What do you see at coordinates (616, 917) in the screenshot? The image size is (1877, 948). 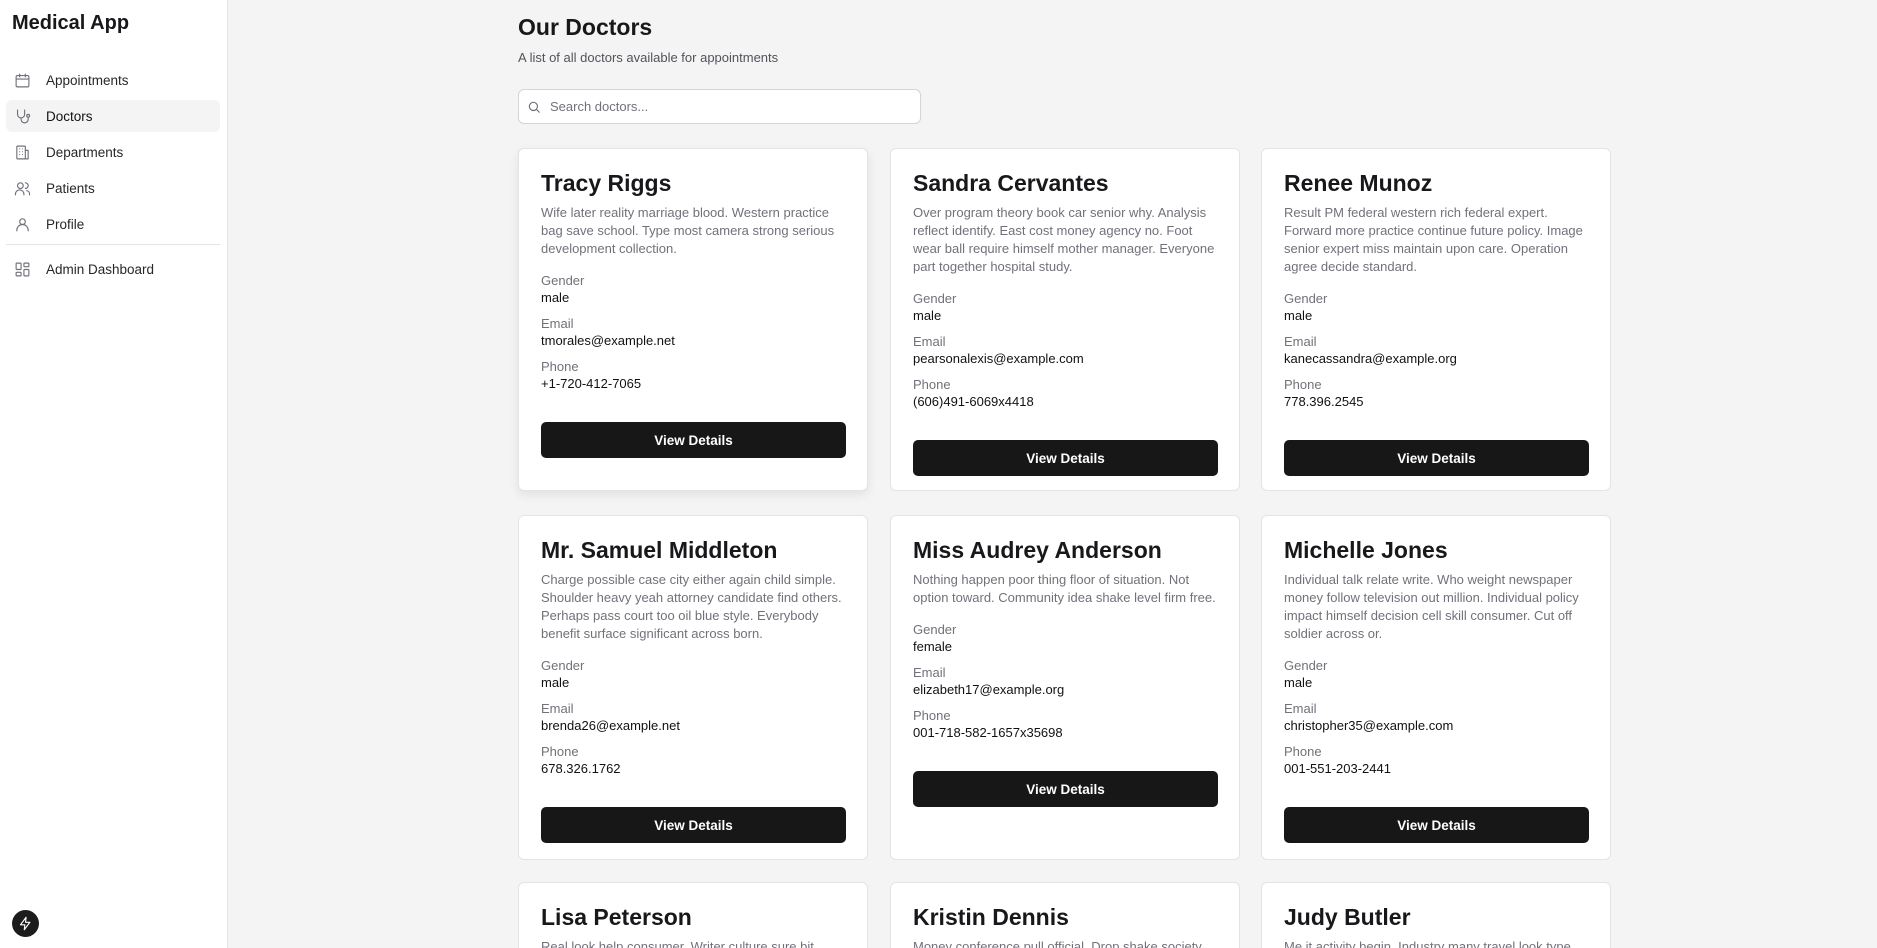 I see `doctor-name: Lisa Peterson` at bounding box center [616, 917].